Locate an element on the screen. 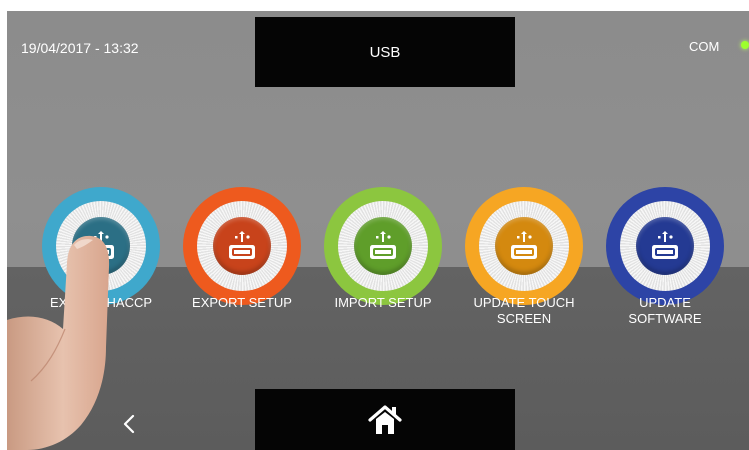 The width and height of the screenshot is (749, 450). update-touch-screen-label: UPDATE TOUCH SCREEN is located at coordinates (524, 311).